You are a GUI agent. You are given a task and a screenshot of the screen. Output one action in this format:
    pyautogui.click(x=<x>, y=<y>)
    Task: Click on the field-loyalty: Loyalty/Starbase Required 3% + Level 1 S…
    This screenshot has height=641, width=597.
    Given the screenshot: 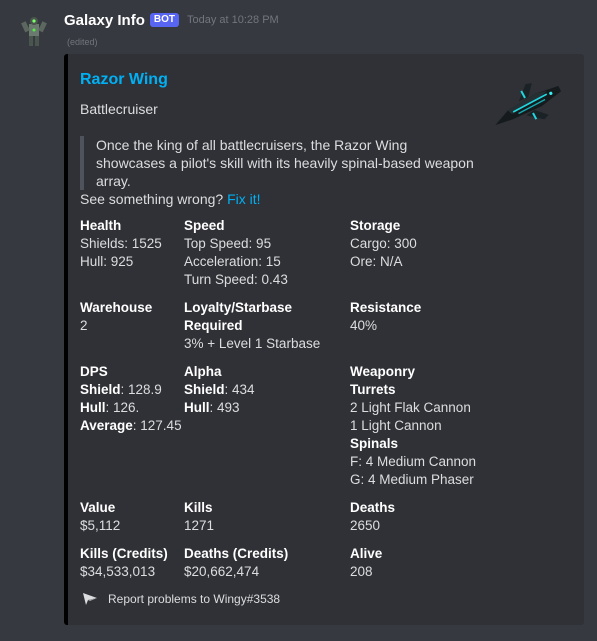 What is the action you would take?
    pyautogui.click(x=252, y=326)
    